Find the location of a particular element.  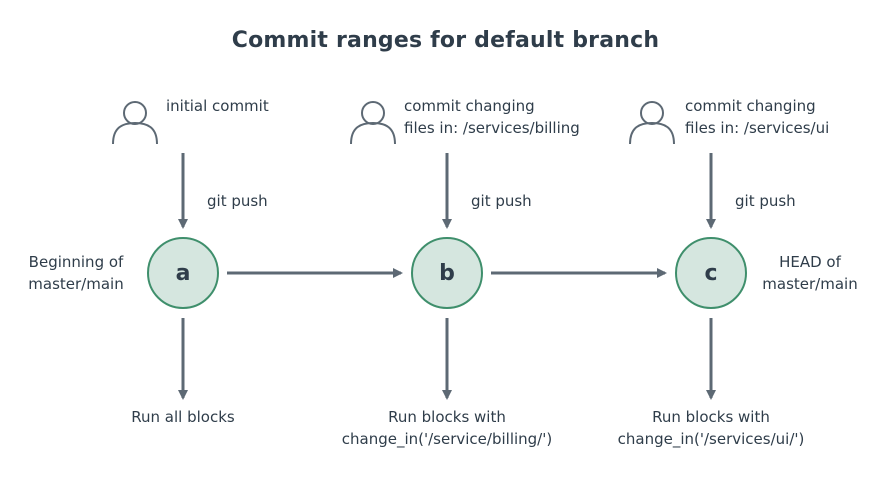

result-label-a: Run all blocks is located at coordinates (183, 417).